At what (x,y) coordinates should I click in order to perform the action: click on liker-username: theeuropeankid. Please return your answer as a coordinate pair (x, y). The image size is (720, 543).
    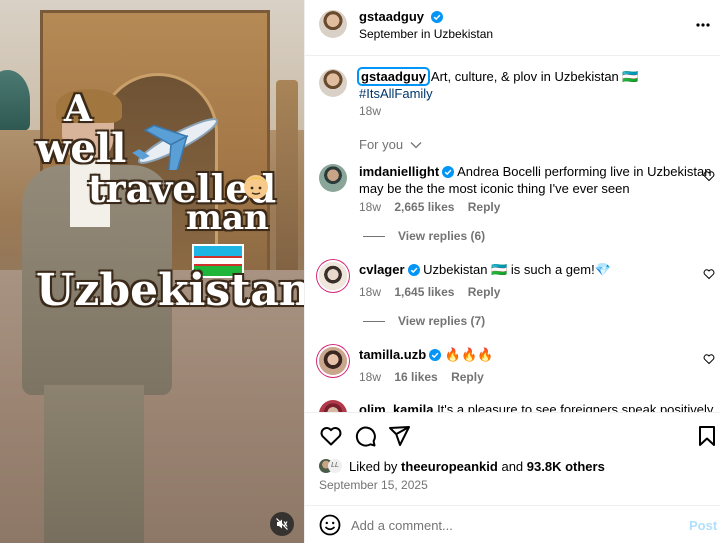
    Looking at the image, I should click on (449, 466).